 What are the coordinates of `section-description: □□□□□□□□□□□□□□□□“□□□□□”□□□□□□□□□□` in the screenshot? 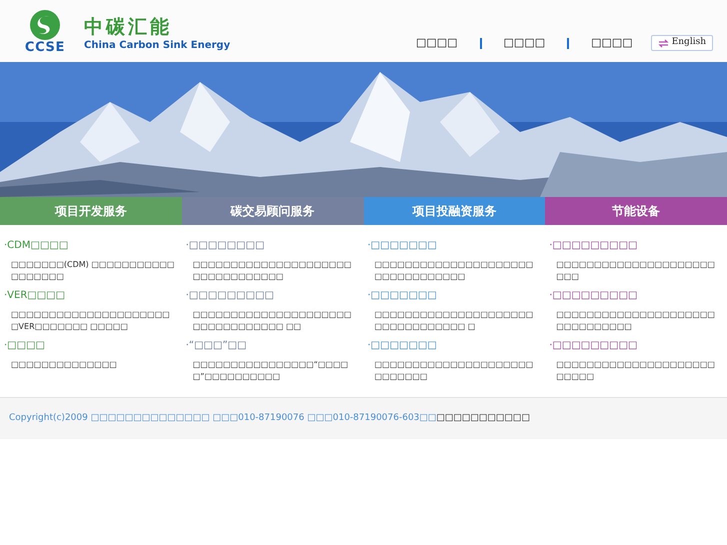 It's located at (271, 371).